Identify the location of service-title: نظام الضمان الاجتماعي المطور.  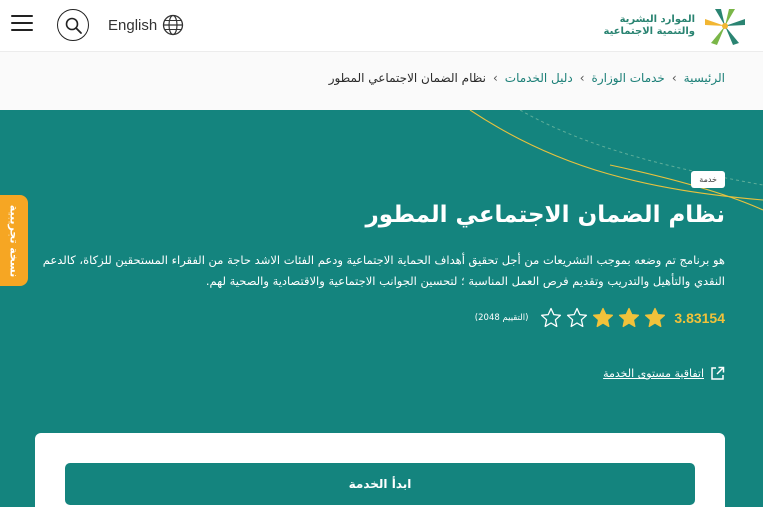
(545, 215).